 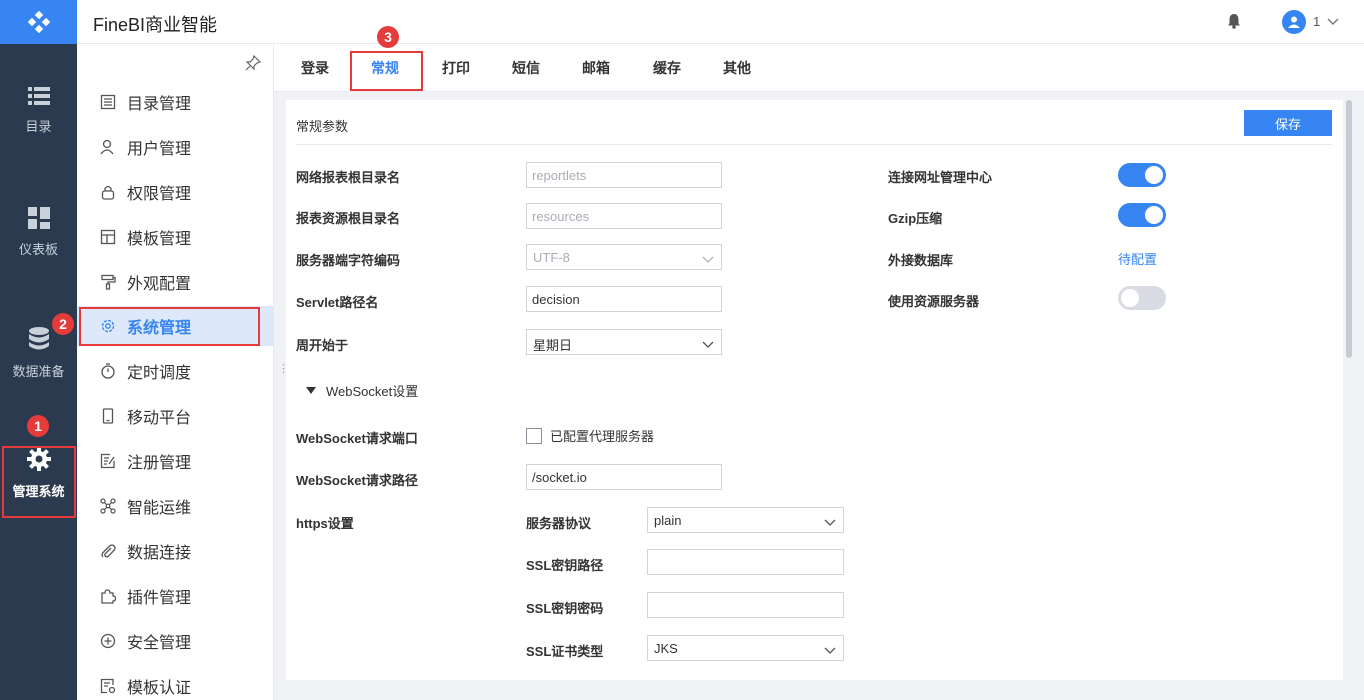 What do you see at coordinates (108, 102) in the screenshot?
I see `catalog-icon` at bounding box center [108, 102].